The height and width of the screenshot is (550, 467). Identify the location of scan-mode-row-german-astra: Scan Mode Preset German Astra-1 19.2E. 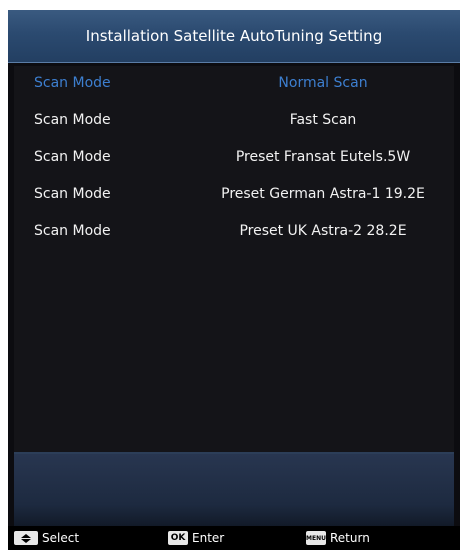
(234, 195).